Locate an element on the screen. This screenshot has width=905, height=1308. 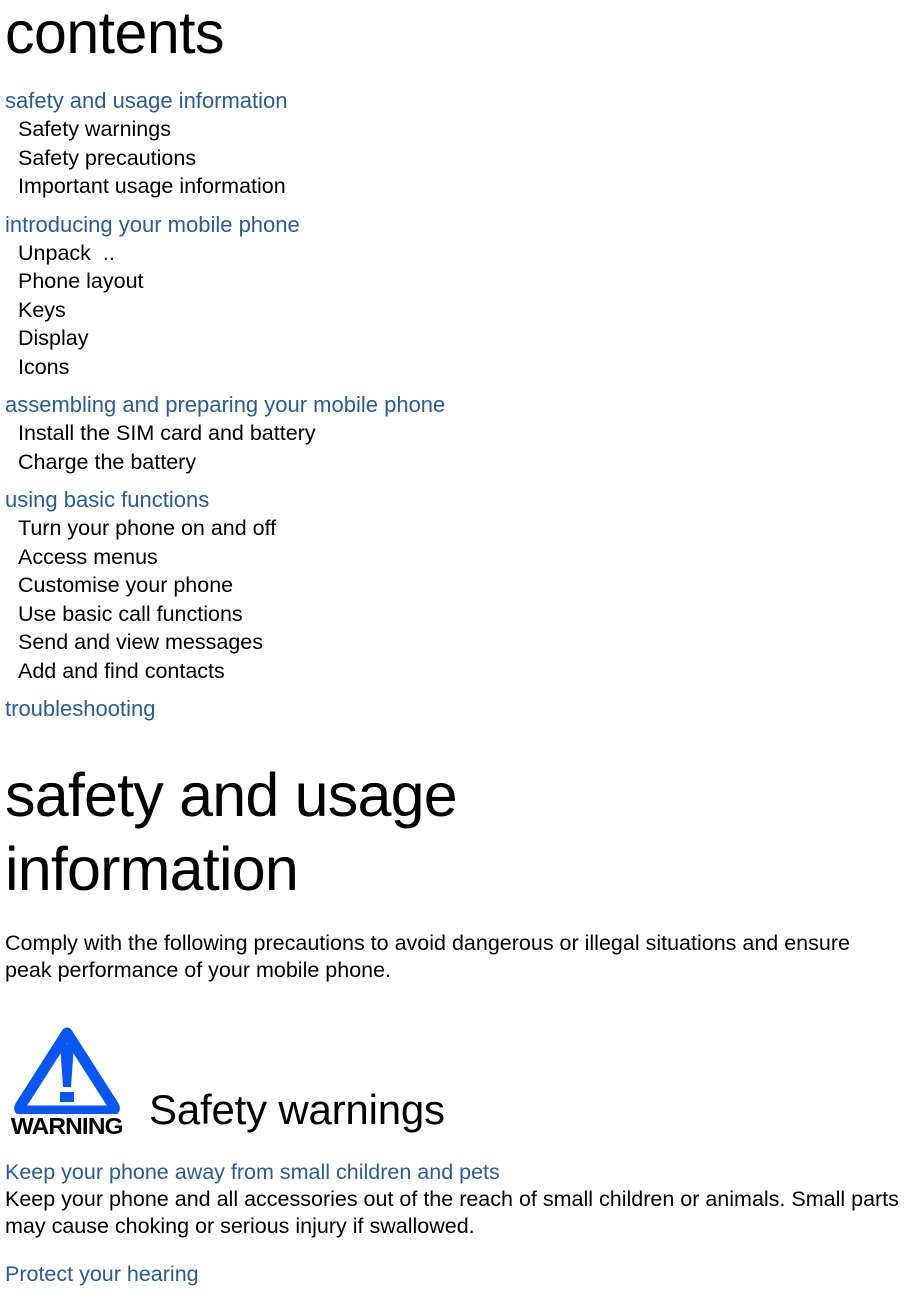
toc-entry: Customise your phone is located at coordinates (452, 585).